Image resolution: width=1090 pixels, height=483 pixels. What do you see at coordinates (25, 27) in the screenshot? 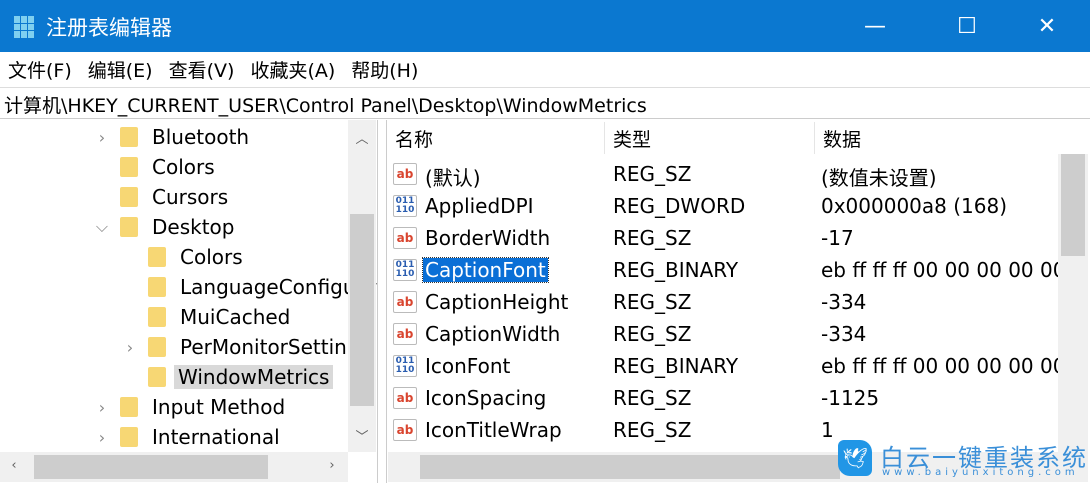
I see `regedit-app-icon` at bounding box center [25, 27].